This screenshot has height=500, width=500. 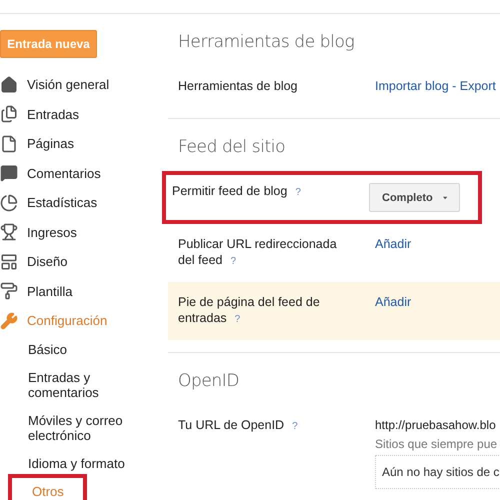 What do you see at coordinates (80, 203) in the screenshot?
I see `nav-item: Estadísticas` at bounding box center [80, 203].